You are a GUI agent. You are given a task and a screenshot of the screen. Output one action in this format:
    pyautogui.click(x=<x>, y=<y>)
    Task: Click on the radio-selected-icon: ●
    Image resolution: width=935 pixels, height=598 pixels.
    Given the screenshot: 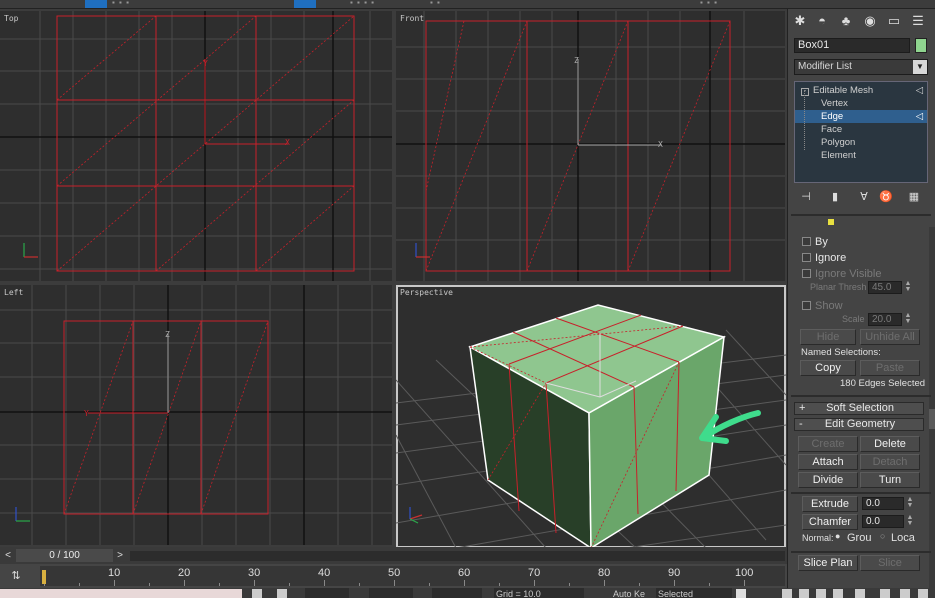 What is the action you would take?
    pyautogui.click(x=837, y=536)
    